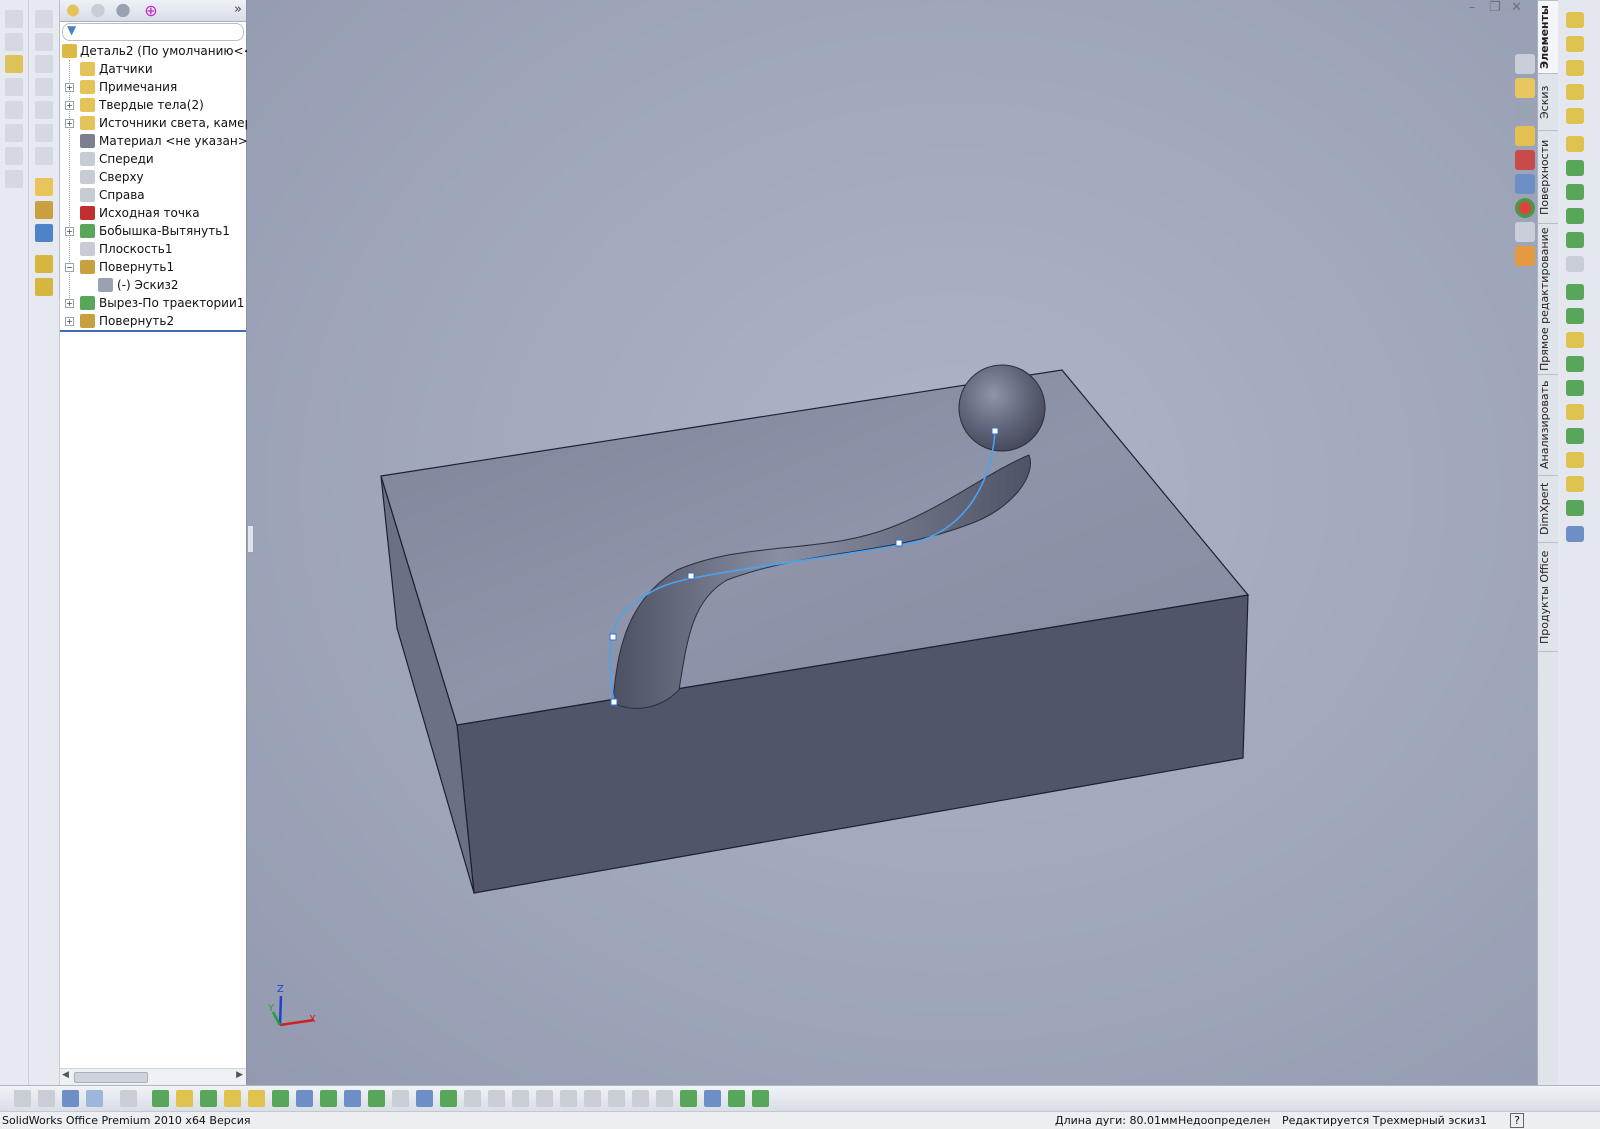 The width and height of the screenshot is (1600, 1129). I want to click on custom-properties-icon, so click(1525, 232).